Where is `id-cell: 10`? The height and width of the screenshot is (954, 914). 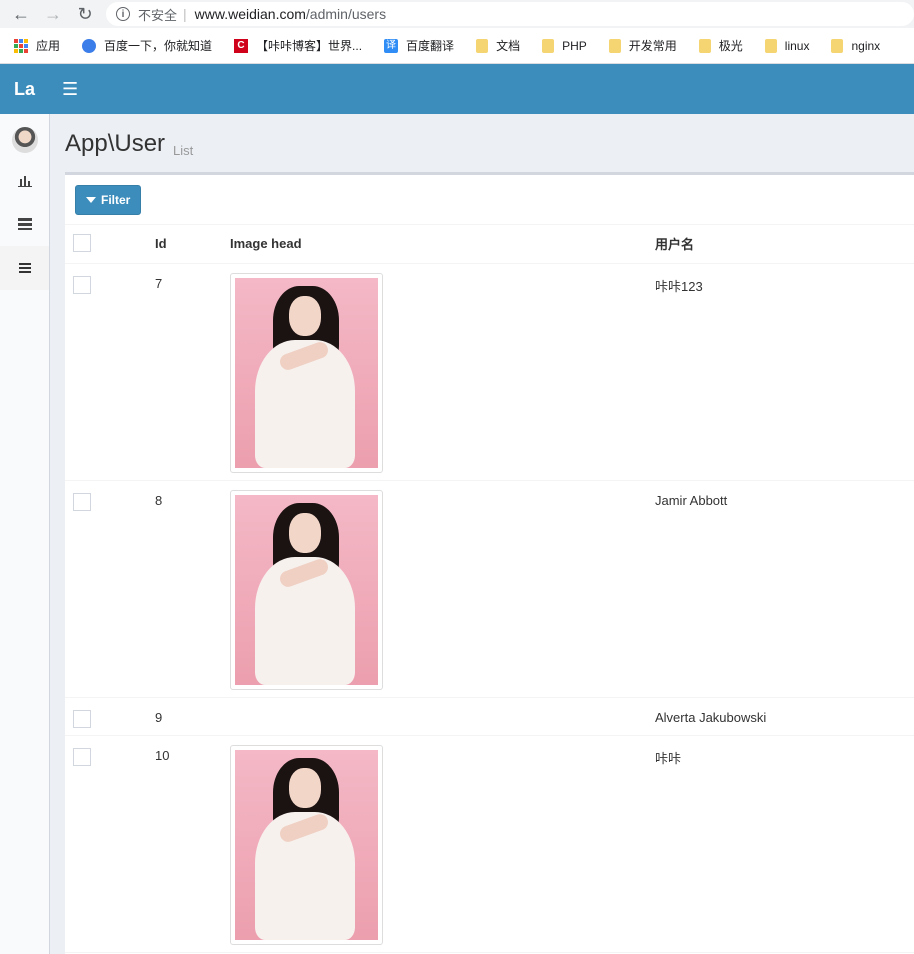 id-cell: 10 is located at coordinates (192, 844).